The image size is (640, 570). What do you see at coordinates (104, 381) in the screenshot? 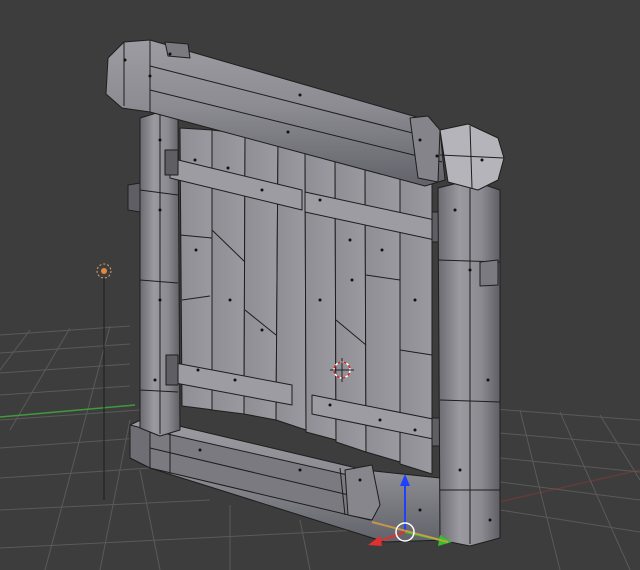
I see `lamp-icon` at bounding box center [104, 381].